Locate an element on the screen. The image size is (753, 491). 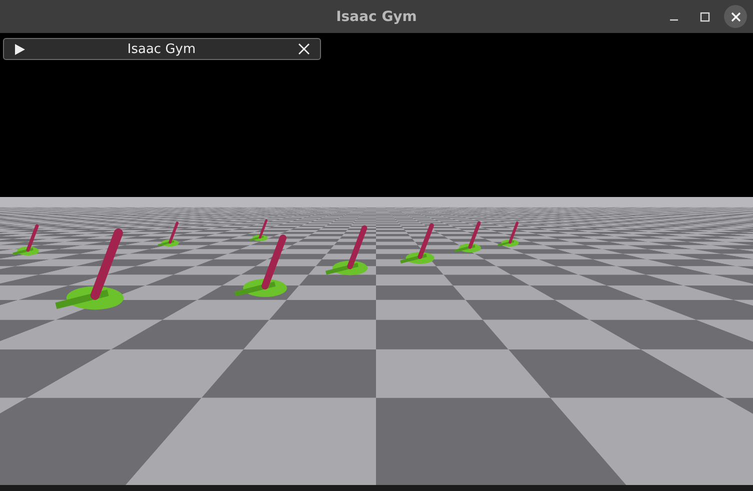
close-button is located at coordinates (735, 16).